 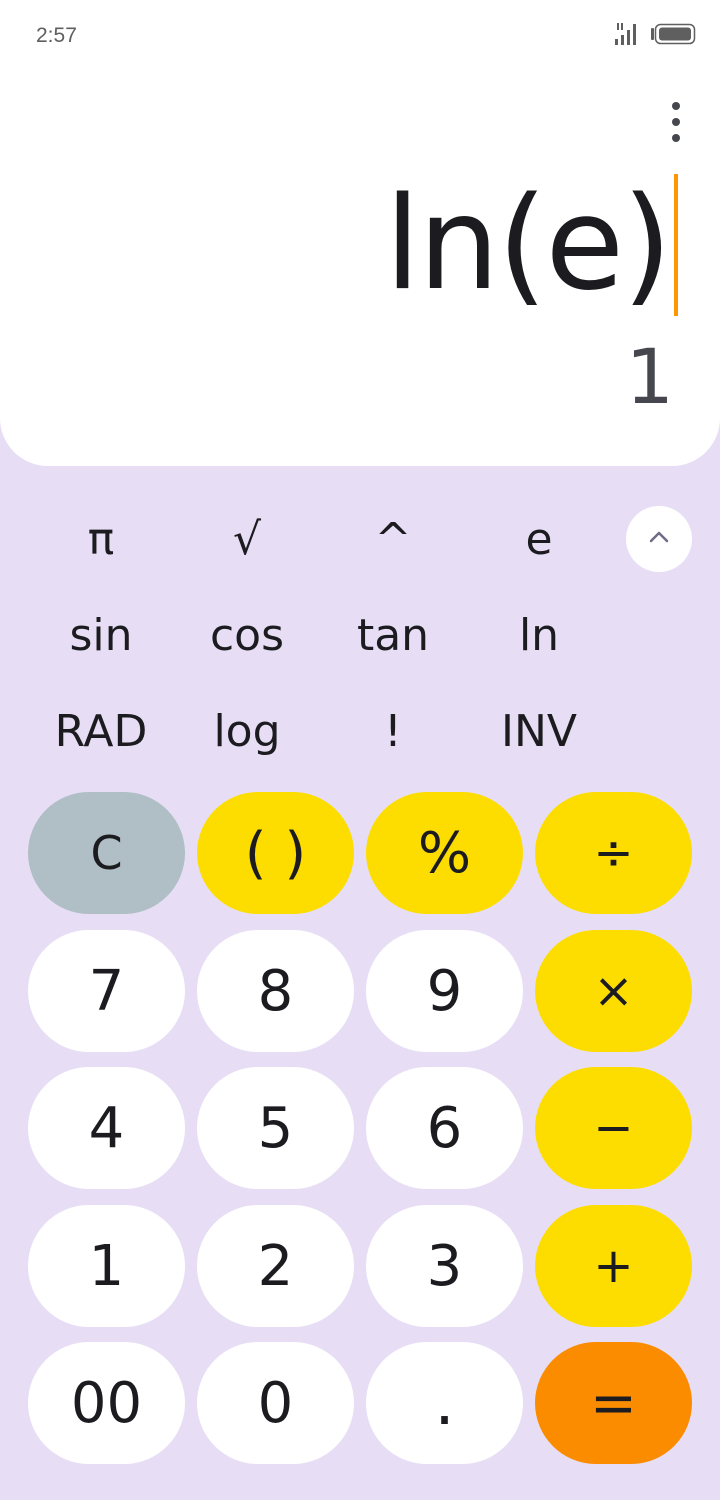 I want to click on log-key: log, so click(x=247, y=731).